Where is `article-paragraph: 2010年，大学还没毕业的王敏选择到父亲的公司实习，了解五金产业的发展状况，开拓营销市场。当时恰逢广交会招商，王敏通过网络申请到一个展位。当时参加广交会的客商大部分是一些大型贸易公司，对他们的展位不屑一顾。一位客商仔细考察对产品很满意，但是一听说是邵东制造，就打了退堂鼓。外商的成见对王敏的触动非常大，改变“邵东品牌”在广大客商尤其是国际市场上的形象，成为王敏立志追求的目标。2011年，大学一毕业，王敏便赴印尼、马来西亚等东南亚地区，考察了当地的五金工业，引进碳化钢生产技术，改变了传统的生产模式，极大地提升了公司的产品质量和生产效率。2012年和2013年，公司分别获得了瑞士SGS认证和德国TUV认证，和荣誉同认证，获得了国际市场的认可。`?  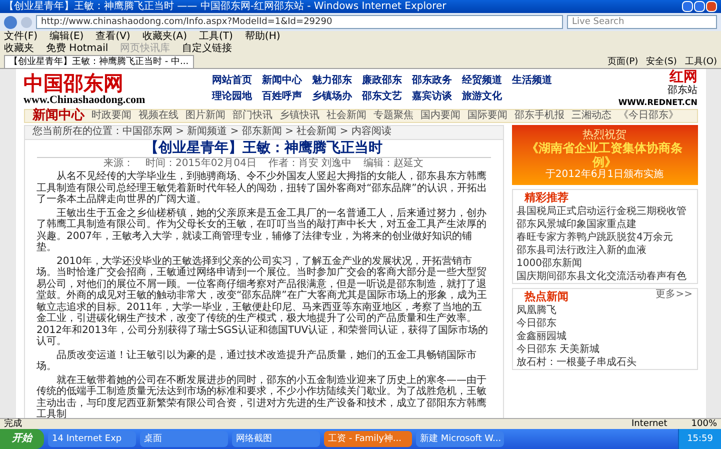 article-paragraph: 2010年，大学还没毕业的王敏选择到父亲的公司实习，了解五金产业的发展状况，开拓营销市场。当时恰逢广交会招商，王敏通过网络申请到一个展位。当时参加广交会的客商大部分是一些大型贸易公司，对他们的展位不屑一顾。一位客商仔细考察对产品很满意，但是一听说是邵东制造，就打了退堂鼓。外商的成见对王敏的触动非常大，改变“邵东品牌”在广大客商尤其是国际市场上的形象，成为王敏立志追求的目标。2011年，大学一毕业，王敏便赴印尼、马来西亚等东南亚地区，考察了当地的五金工业，引进碳化钢生产技术，改变了传统的生产模式，极大地提升了公司的产品质量和生产效率。2012年和2013年，公司分别获得了瑞士SGS认证和德国TUV认证，和荣誉同认证，获得了国际市场的认可。 is located at coordinates (263, 302).